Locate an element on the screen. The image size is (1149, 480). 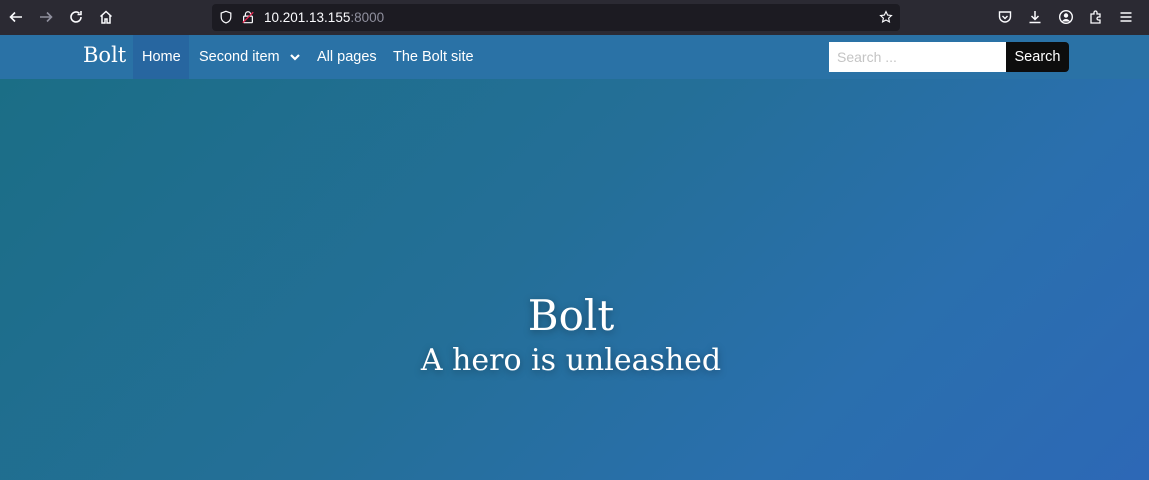
chevron-down-icon is located at coordinates (295, 57).